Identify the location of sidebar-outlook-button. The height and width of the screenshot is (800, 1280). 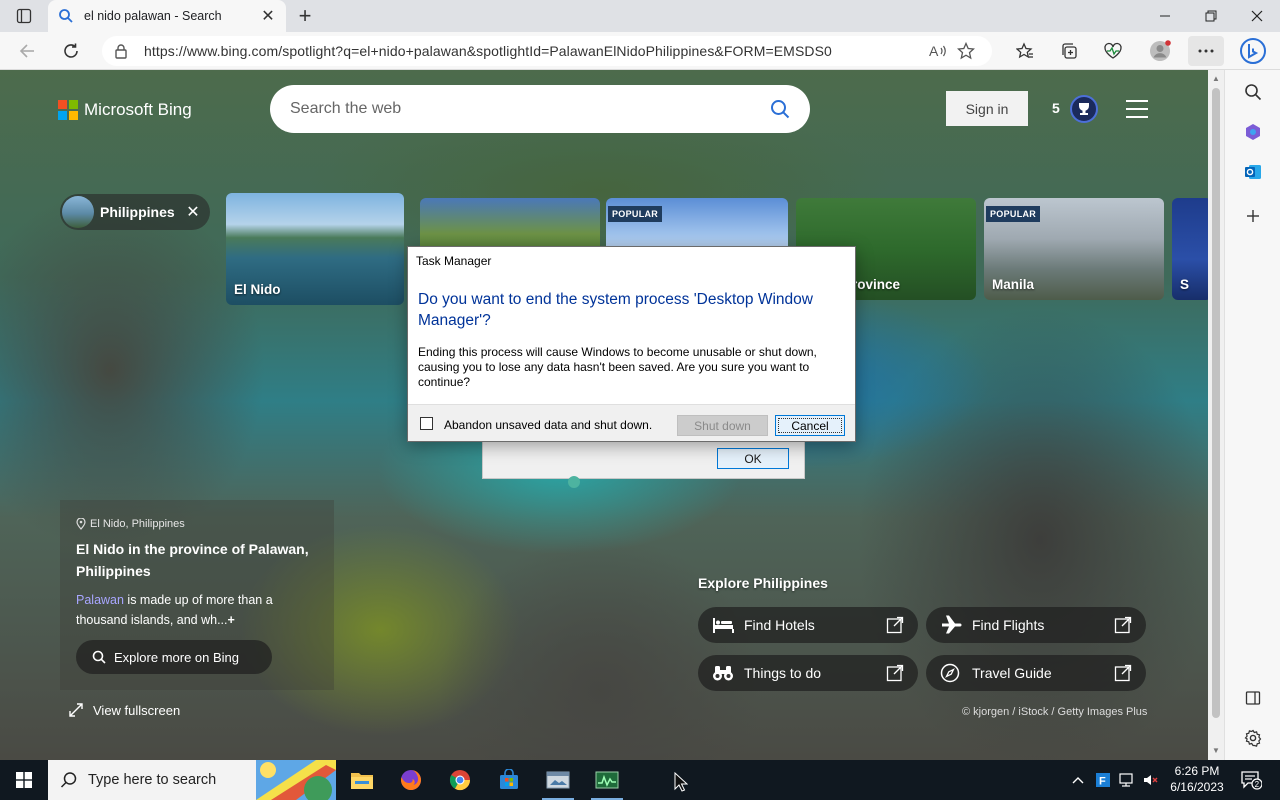
(1253, 172).